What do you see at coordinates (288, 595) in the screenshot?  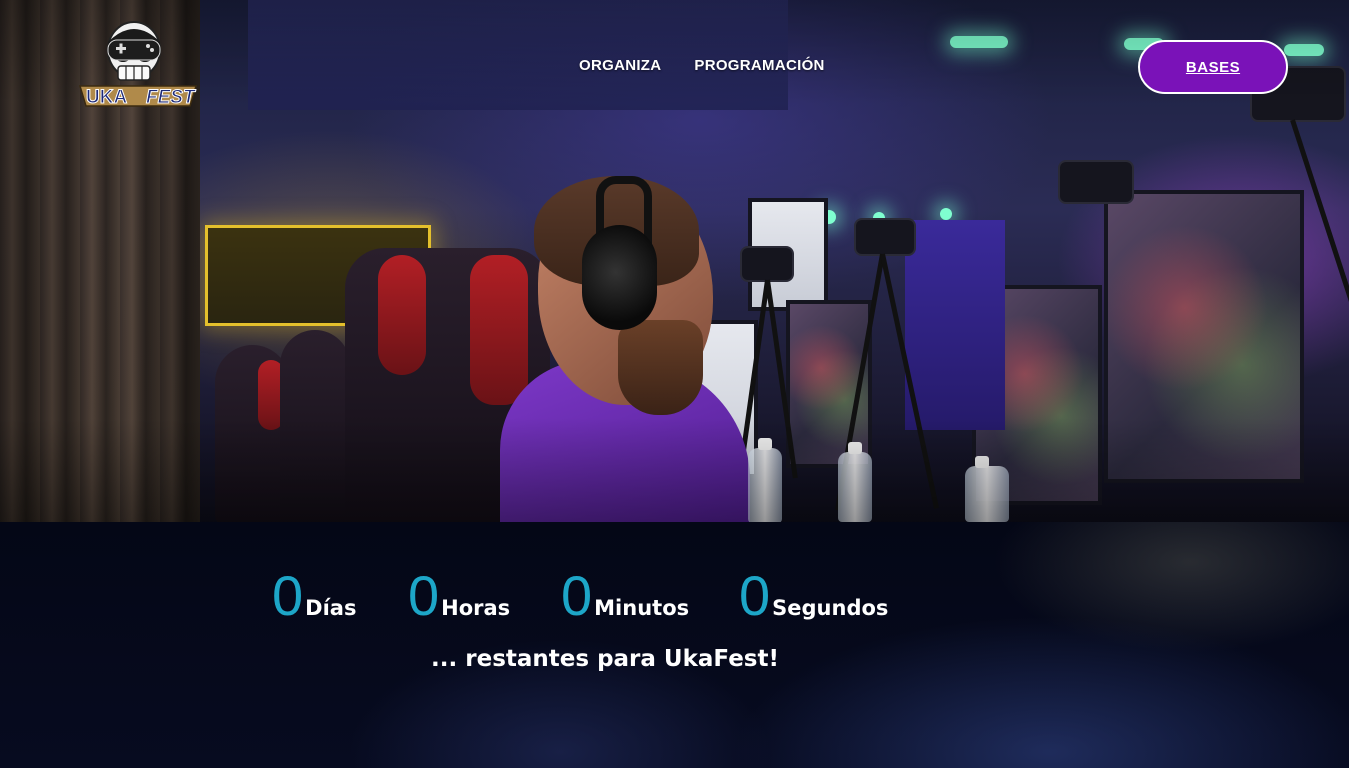 I see `days-value: 0` at bounding box center [288, 595].